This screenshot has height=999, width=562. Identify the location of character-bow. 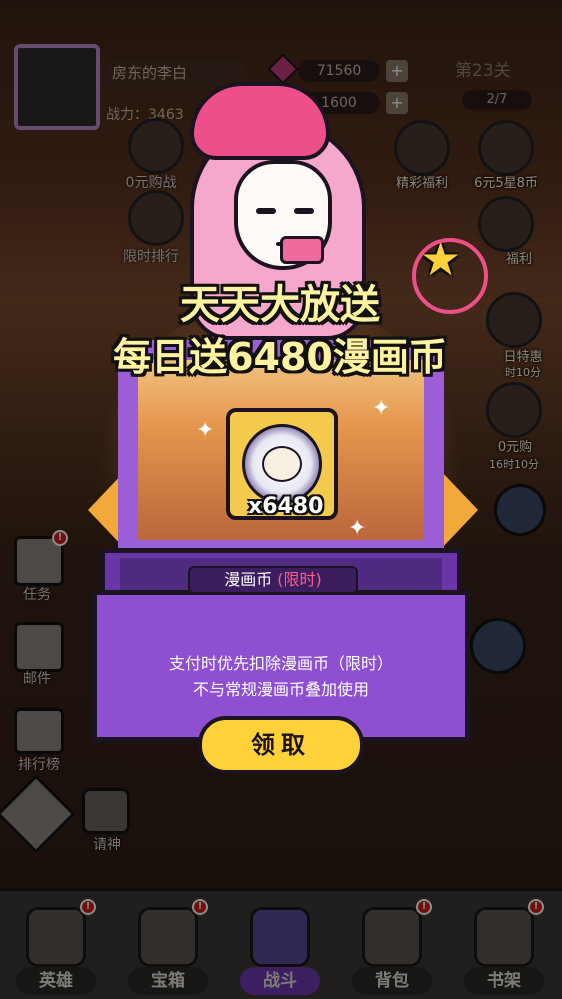
(302, 250).